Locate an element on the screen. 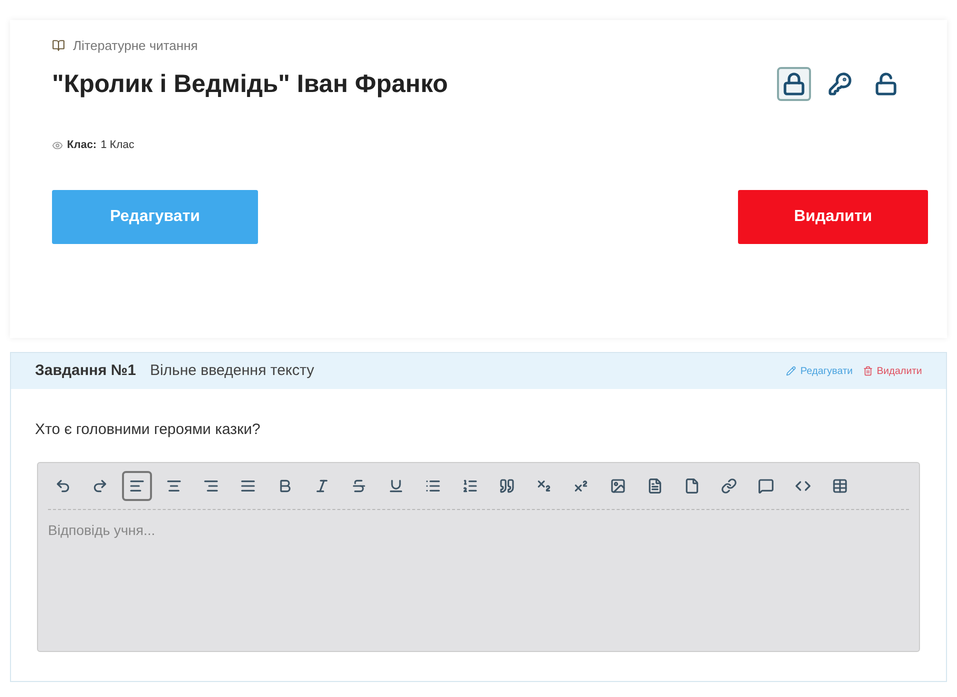 The image size is (957, 697). lesson-title: "Кролик і Ведмідь" Іван Франко is located at coordinates (250, 84).